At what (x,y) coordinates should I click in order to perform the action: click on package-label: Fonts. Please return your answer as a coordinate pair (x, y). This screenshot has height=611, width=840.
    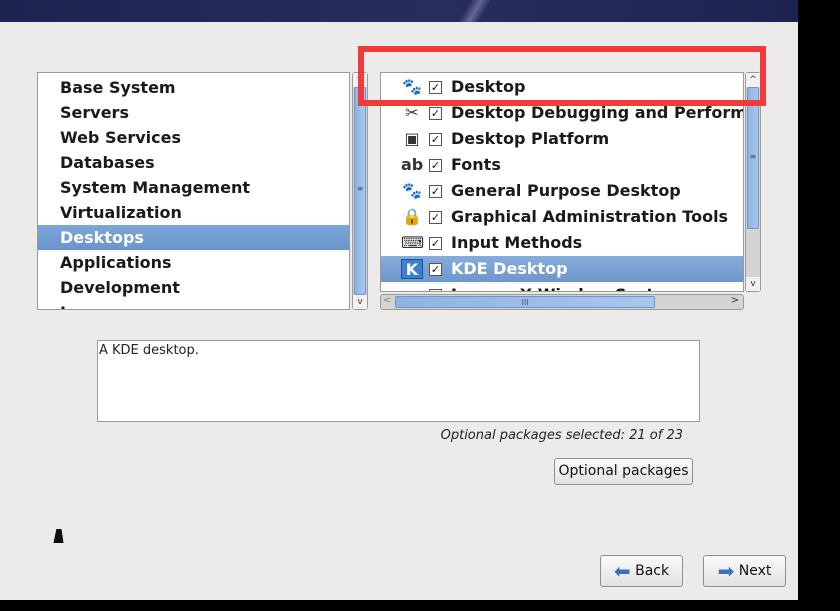
    Looking at the image, I should click on (476, 164).